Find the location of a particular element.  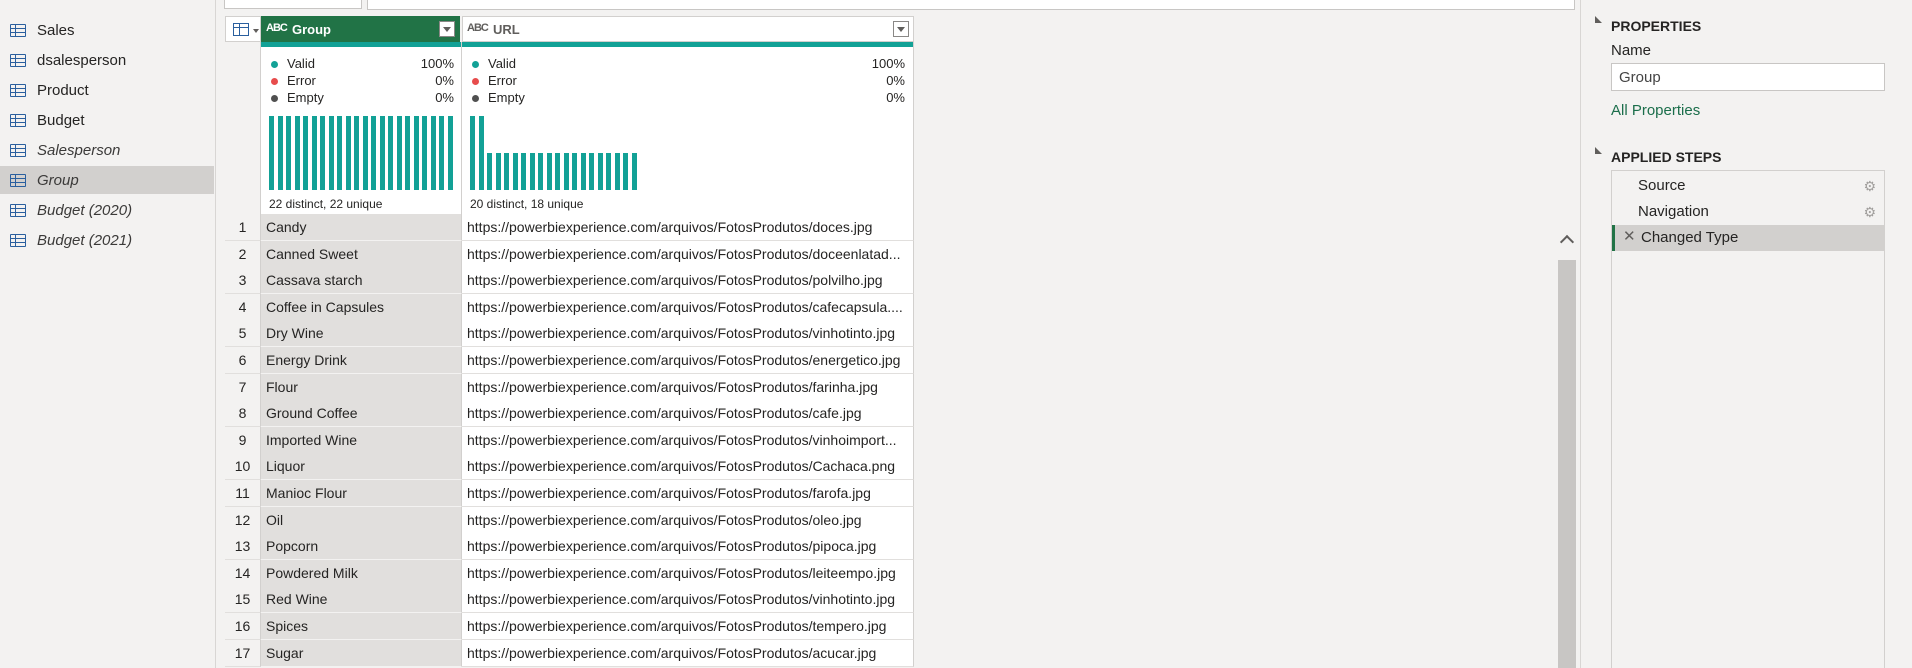

collapse-caret-icon is located at coordinates (1598, 150).